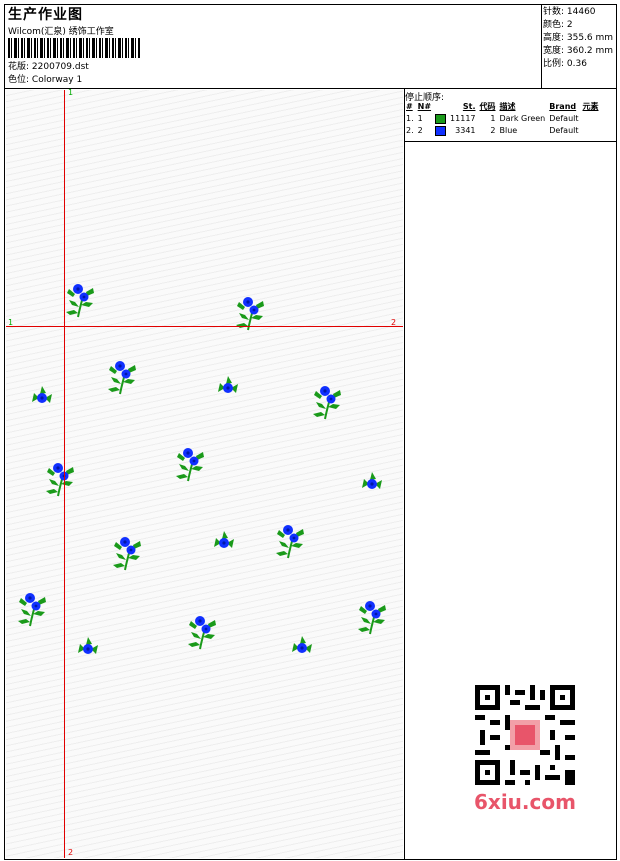 The width and height of the screenshot is (620, 861). I want to click on horizontal-guide-line, so click(204, 326).